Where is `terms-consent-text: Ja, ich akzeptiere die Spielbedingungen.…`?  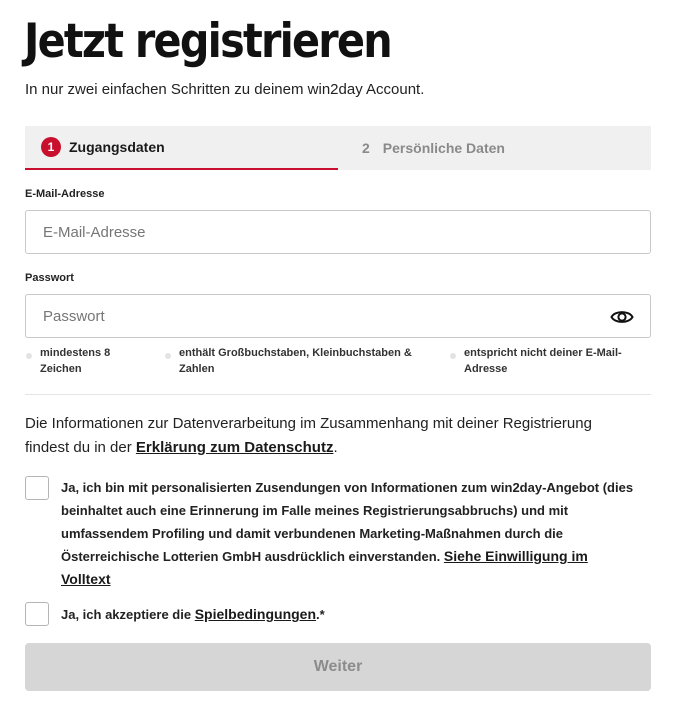 terms-consent-text: Ja, ich akzeptiere die Spielbedingungen.… is located at coordinates (193, 614).